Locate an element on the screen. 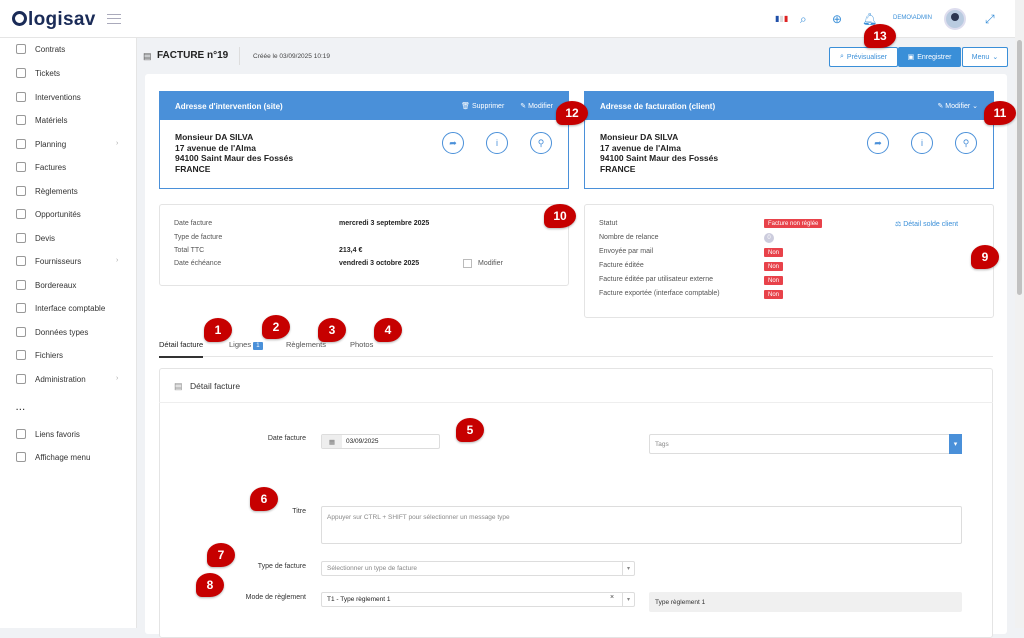  sidebar-item-interface-comptable: Interface comptable is located at coordinates (60, 308).